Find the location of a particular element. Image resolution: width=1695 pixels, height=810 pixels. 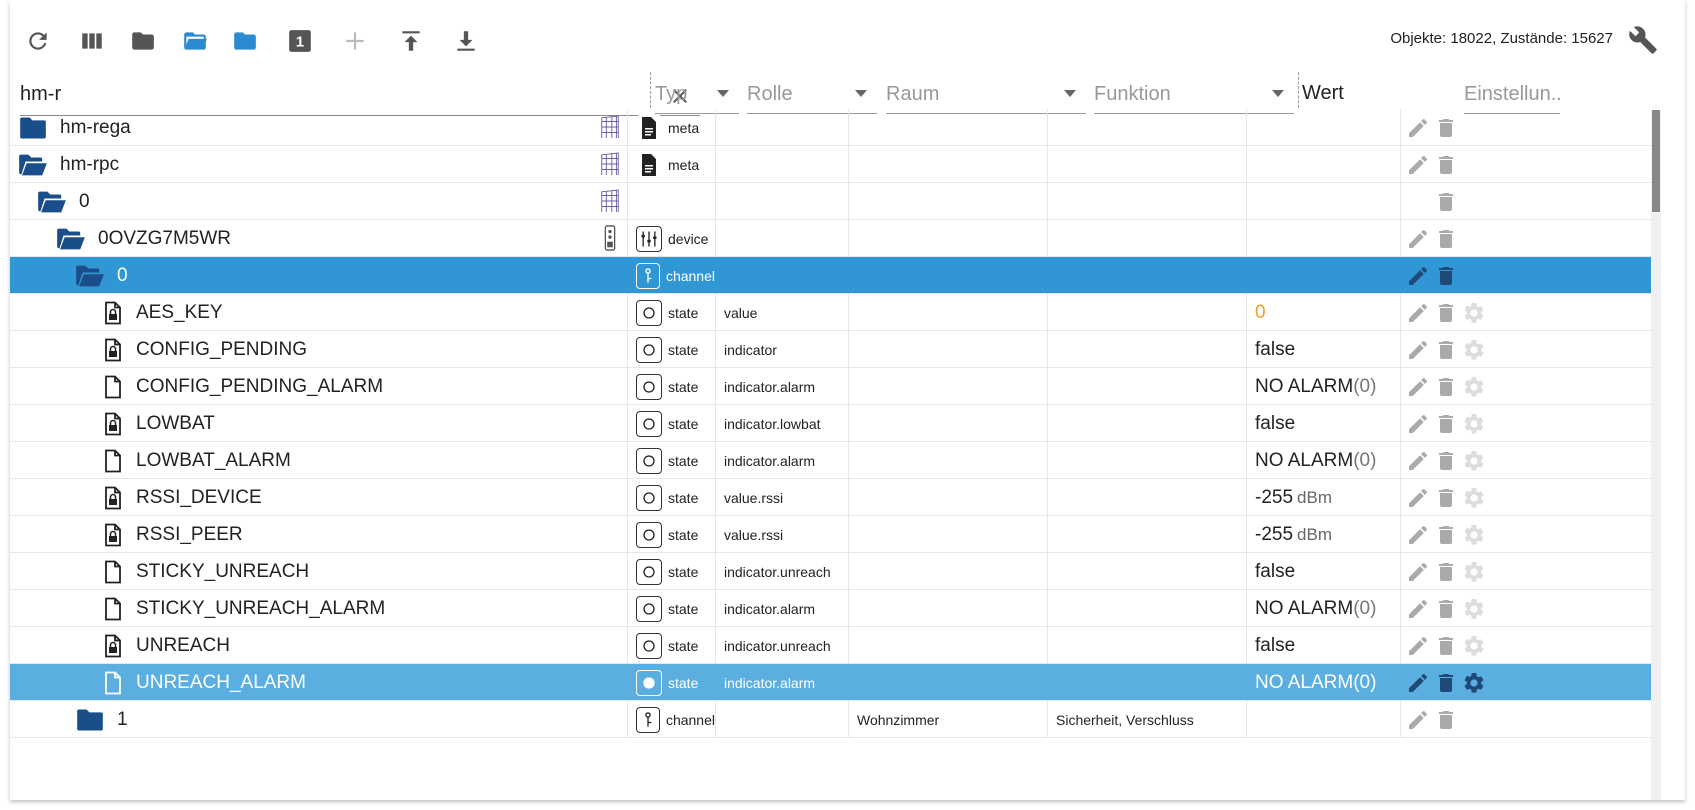

name-cell: CONFIG_PENDING_ALARM is located at coordinates (319, 386).